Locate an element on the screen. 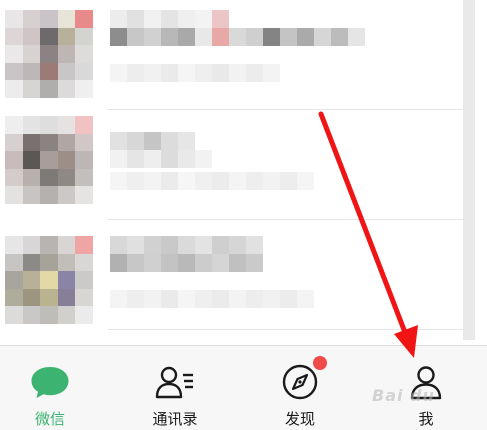 This screenshot has width=487, height=430. watermark: Bai du is located at coordinates (403, 395).